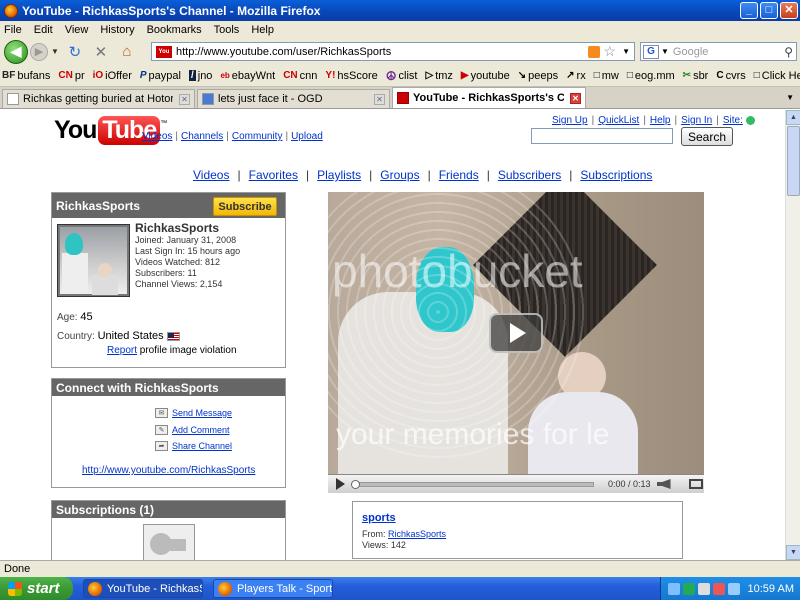 The image size is (800, 600). What do you see at coordinates (157, 136) in the screenshot?
I see `link-videos: Videos` at bounding box center [157, 136].